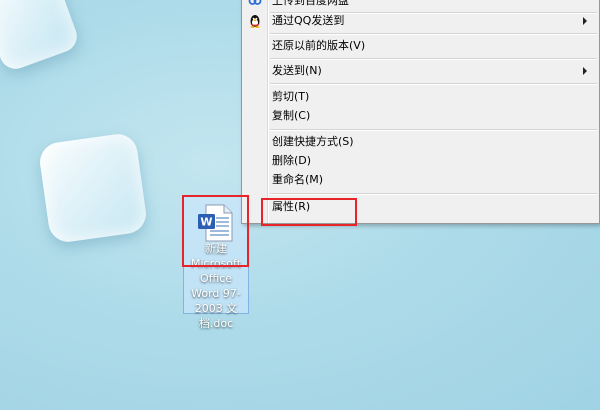  What do you see at coordinates (309, 212) in the screenshot?
I see `annotation-highlight-properties` at bounding box center [309, 212].